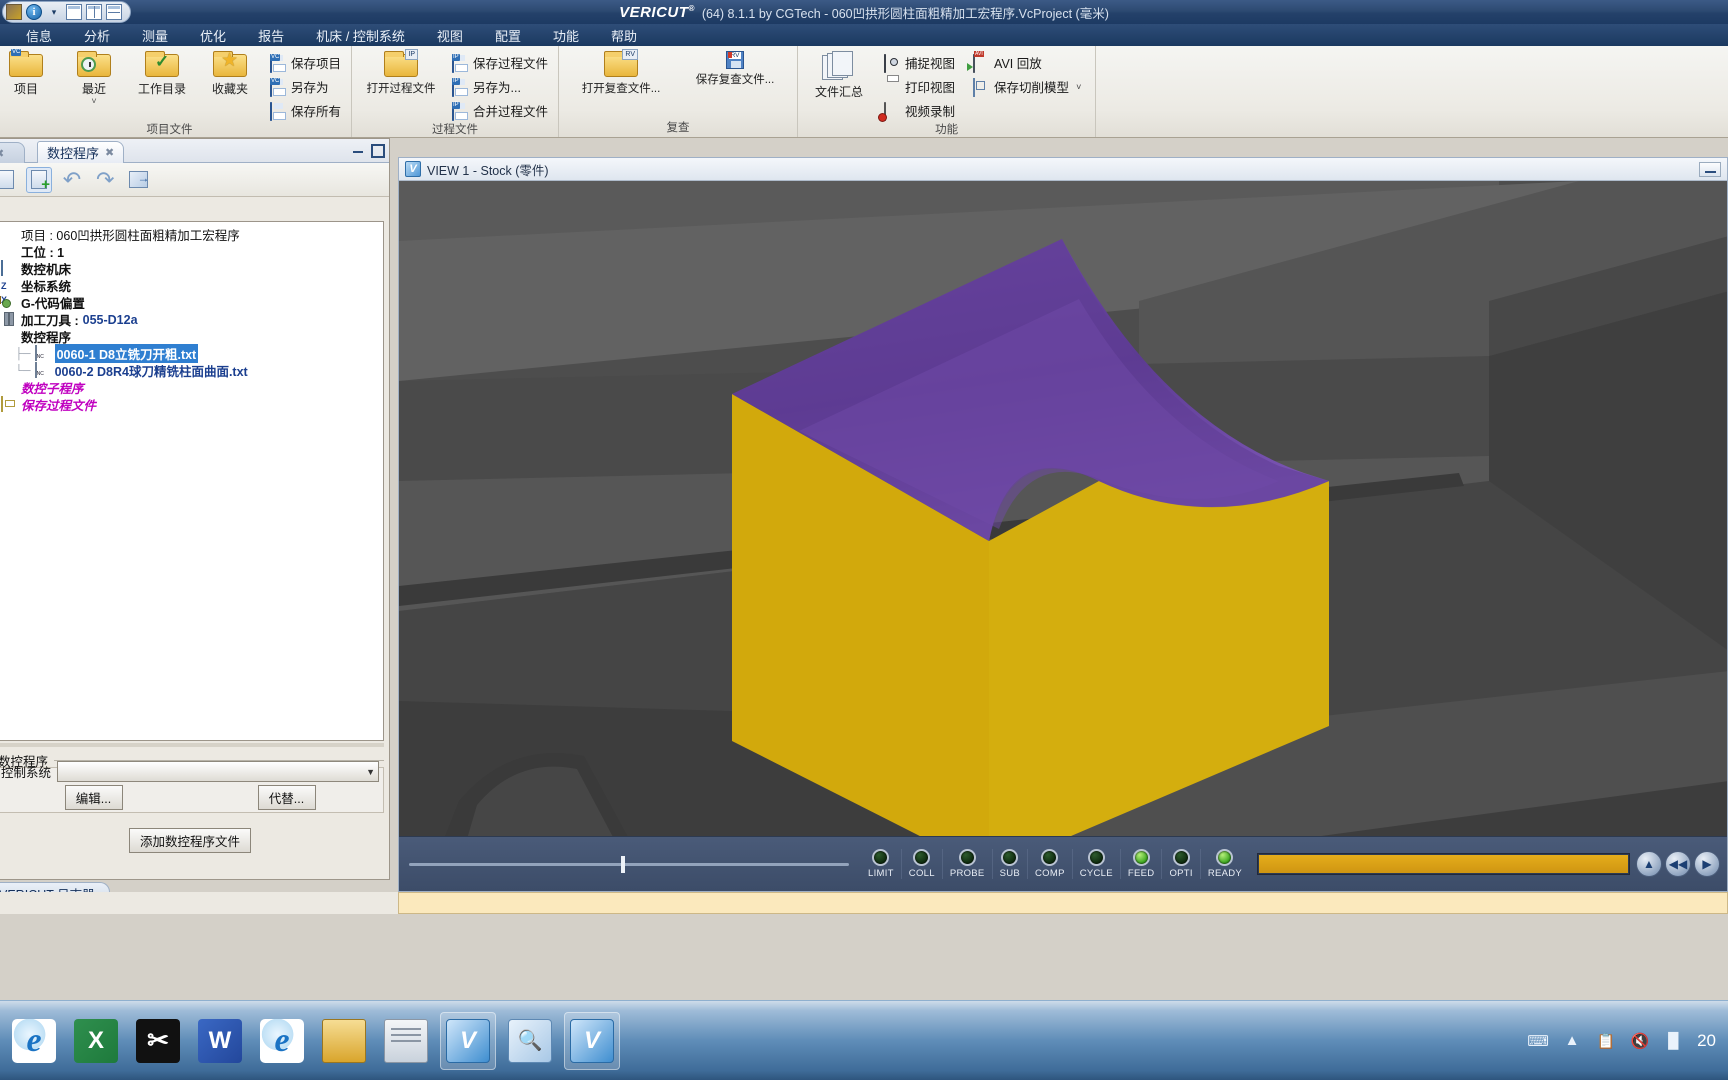  What do you see at coordinates (191, 336) in the screenshot?
I see `tree-item-nc-programs: 数控程序` at bounding box center [191, 336].